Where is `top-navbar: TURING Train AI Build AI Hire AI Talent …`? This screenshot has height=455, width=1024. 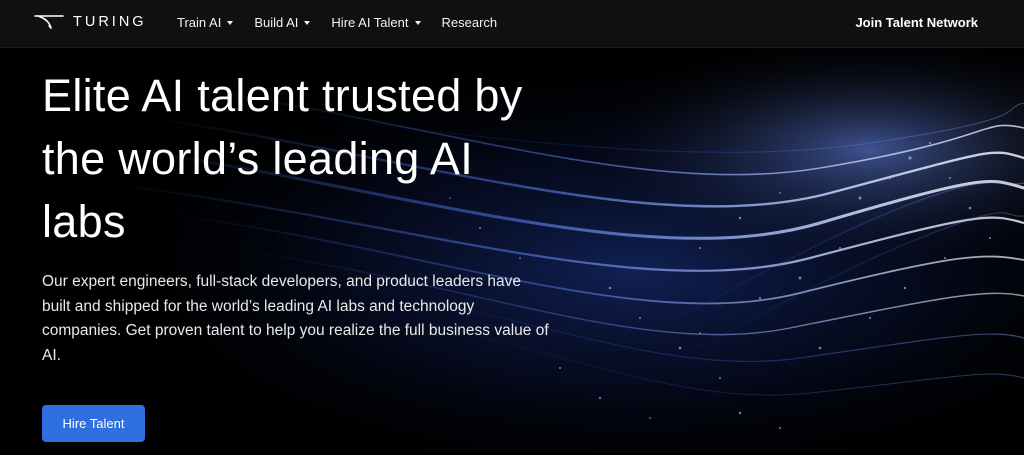
top-navbar: TURING Train AI Build AI Hire AI Talent … is located at coordinates (512, 24).